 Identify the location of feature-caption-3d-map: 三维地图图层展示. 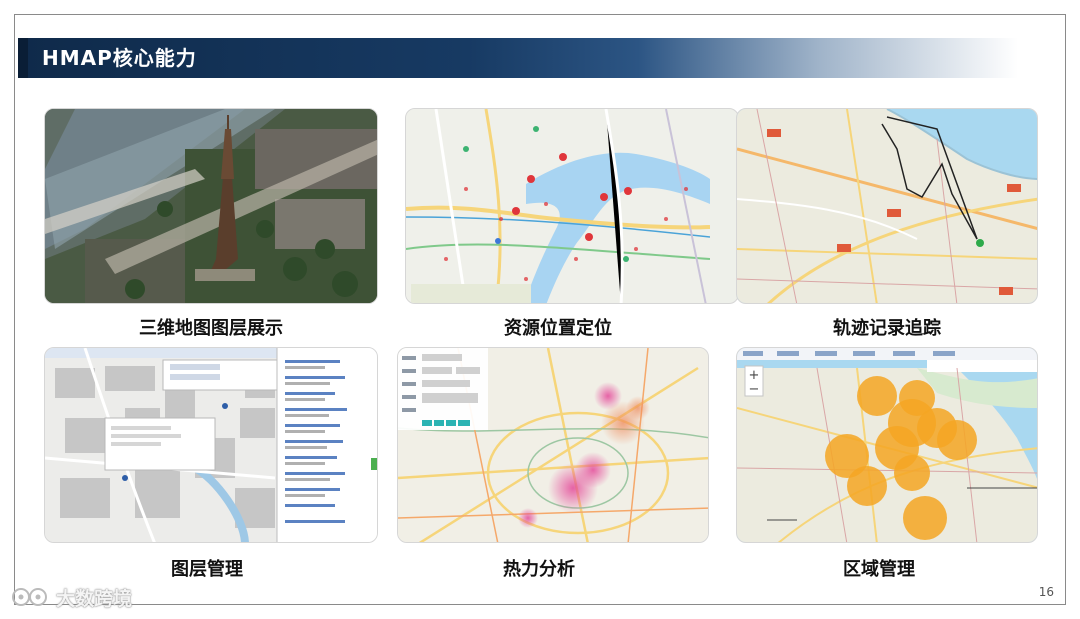
(211, 328).